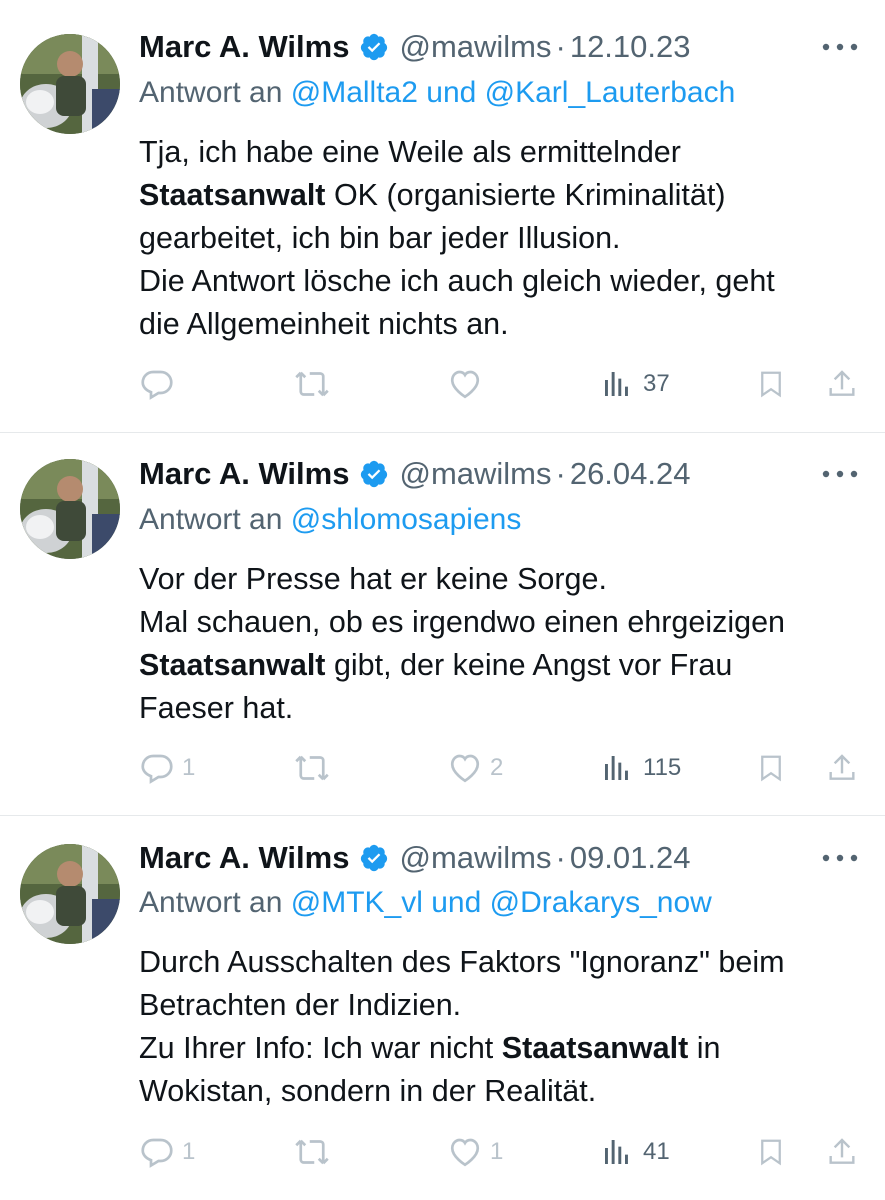  What do you see at coordinates (497, 767) in the screenshot?
I see `like-count: 2` at bounding box center [497, 767].